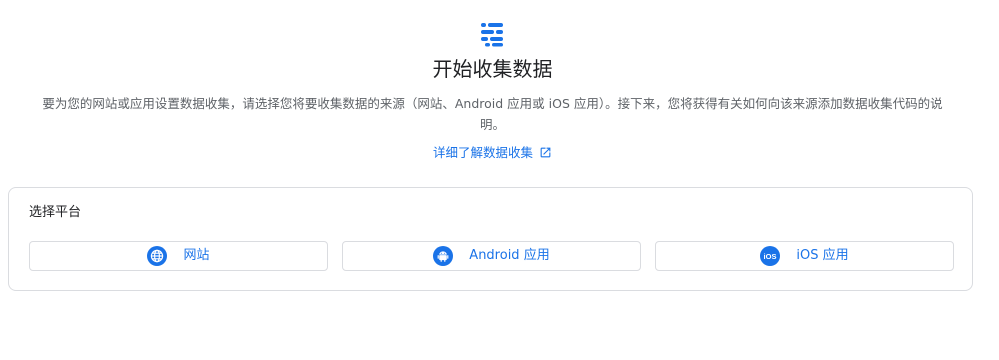 This screenshot has height=360, width=999. I want to click on platform-ios-label: iOS 应用, so click(822, 255).